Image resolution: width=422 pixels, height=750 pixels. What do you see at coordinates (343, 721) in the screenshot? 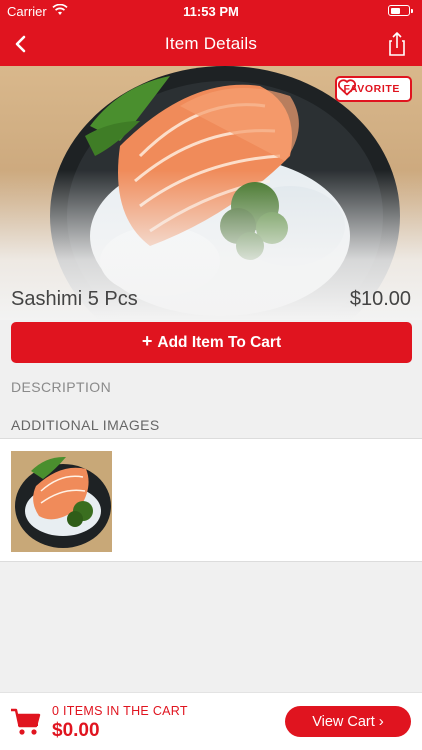
I see `view-cart-label: View Cart` at bounding box center [343, 721].